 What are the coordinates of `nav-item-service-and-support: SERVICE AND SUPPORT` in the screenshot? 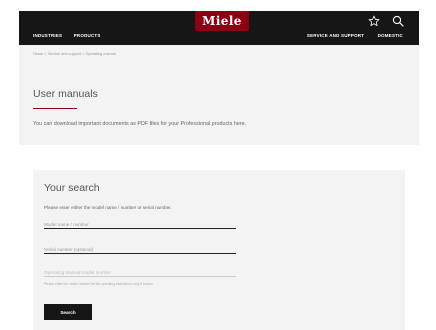 It's located at (335, 35).